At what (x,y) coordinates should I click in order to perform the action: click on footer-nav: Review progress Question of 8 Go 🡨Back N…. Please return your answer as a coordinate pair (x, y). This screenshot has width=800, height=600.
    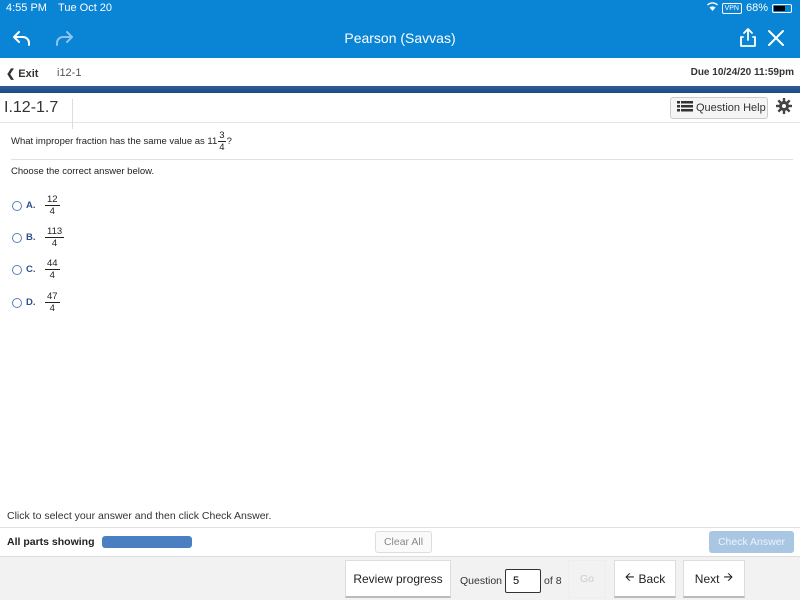
    Looking at the image, I should click on (400, 578).